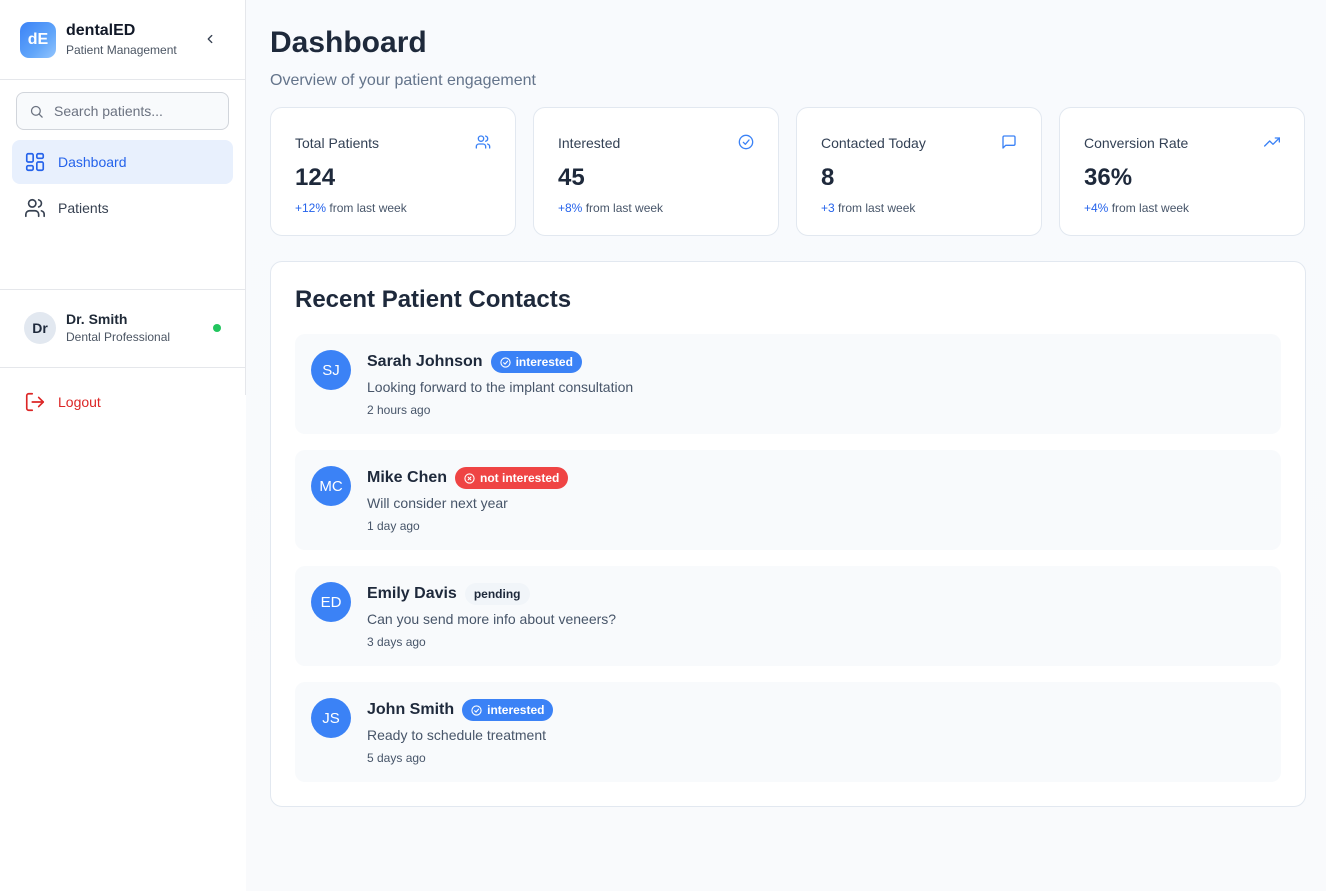  Describe the element at coordinates (331, 602) in the screenshot. I see `avatar: ED` at that location.